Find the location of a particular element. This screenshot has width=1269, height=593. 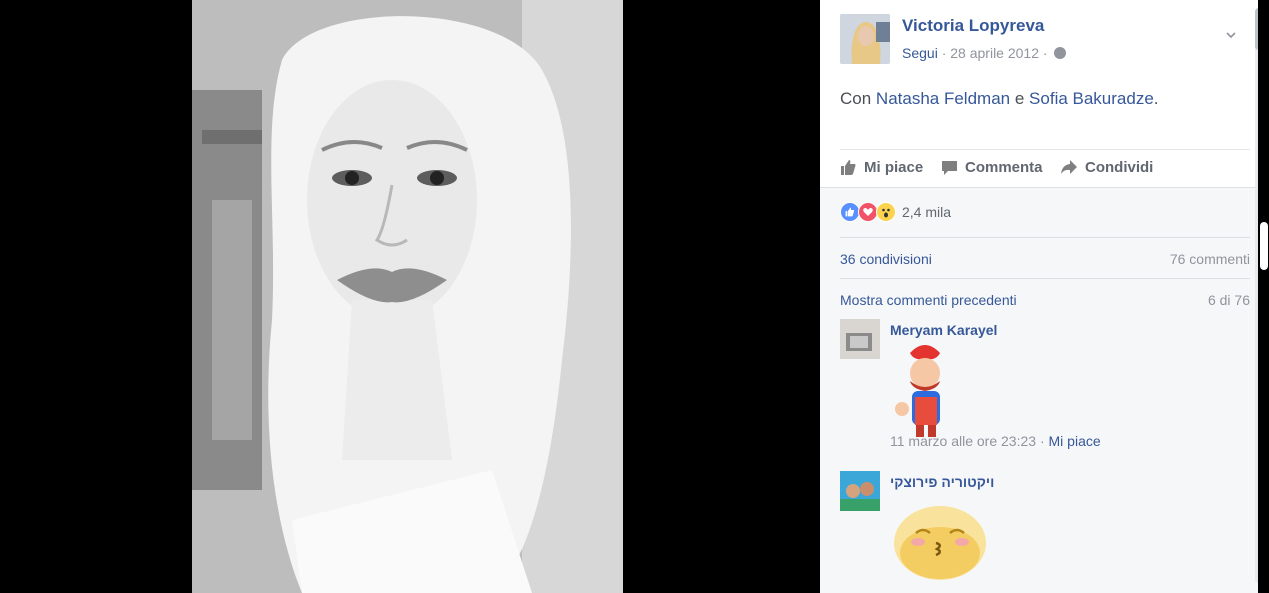

with-suffix: . is located at coordinates (1156, 98).